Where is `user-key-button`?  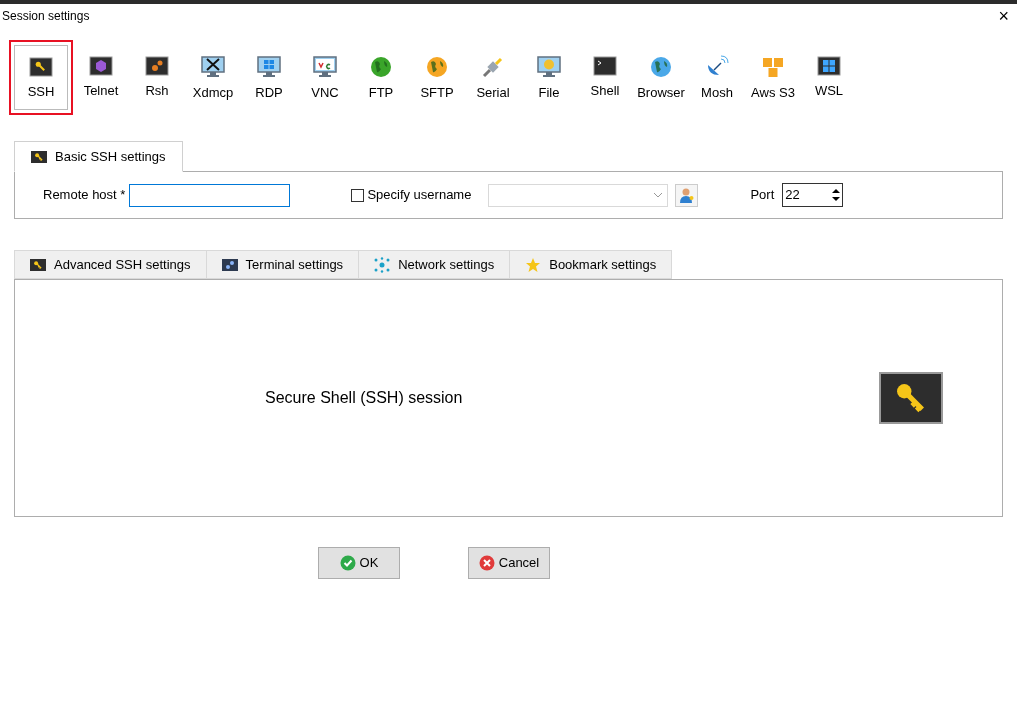 user-key-button is located at coordinates (687, 195).